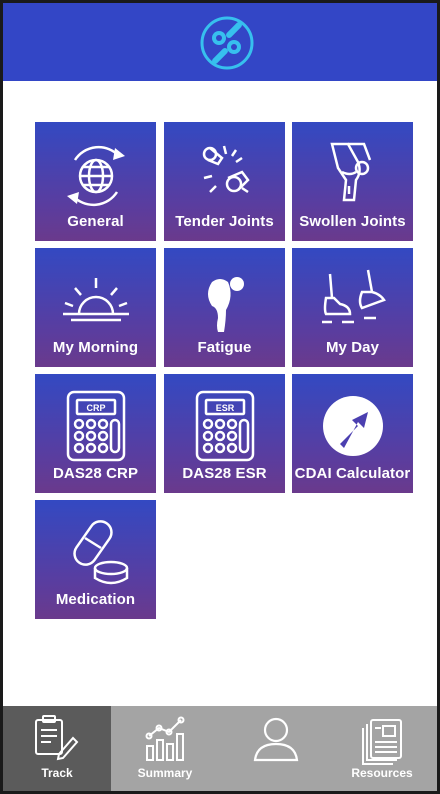  Describe the element at coordinates (165, 773) in the screenshot. I see `tab-label: Summary` at that location.